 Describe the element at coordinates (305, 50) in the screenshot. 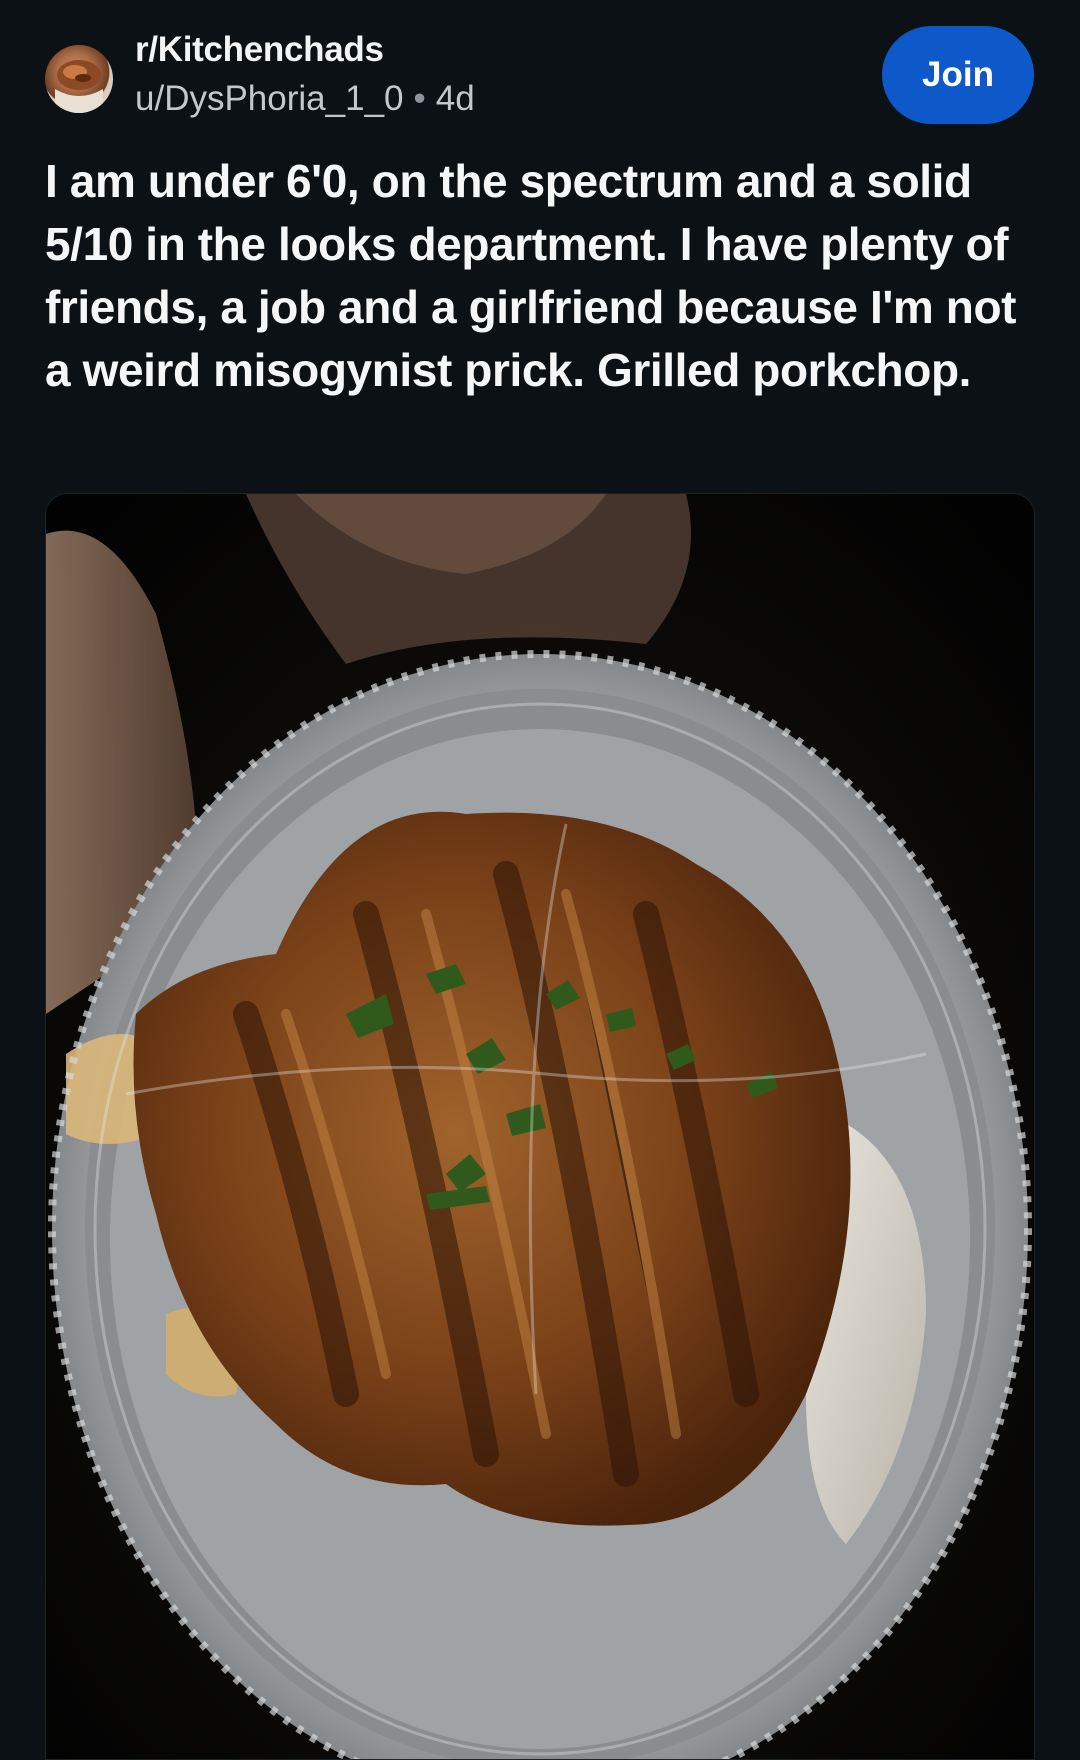

I see `subreddit-name: r/Kitchenchads` at that location.